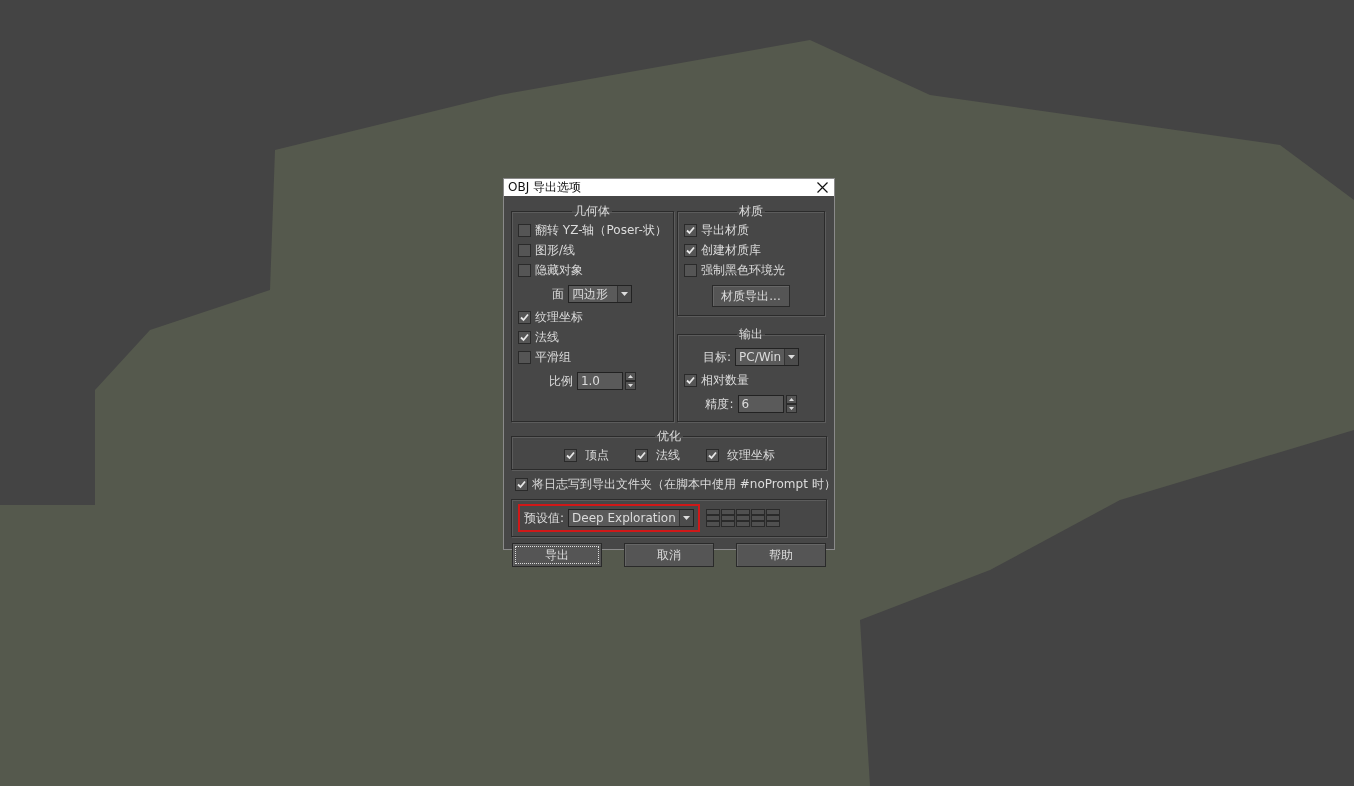 The image size is (1354, 786). What do you see at coordinates (596, 455) in the screenshot?
I see `checkbox-label: 顶点` at bounding box center [596, 455].